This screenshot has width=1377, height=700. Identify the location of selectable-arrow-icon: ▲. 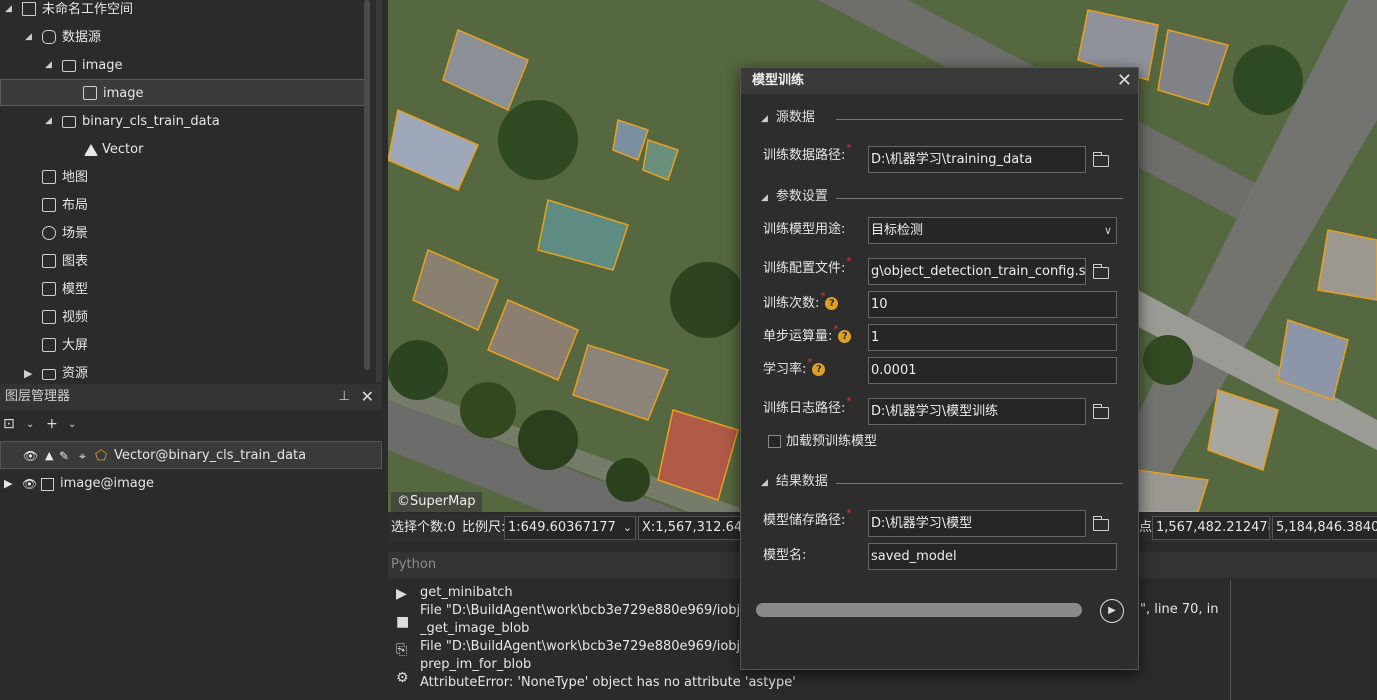
(49, 456).